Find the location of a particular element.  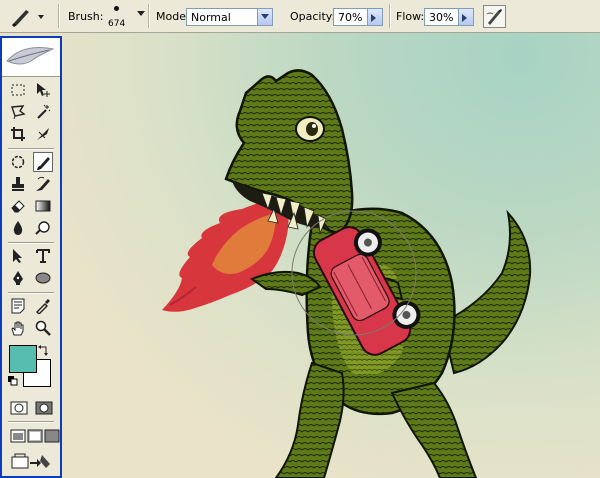

flow-label: Flow: is located at coordinates (410, 16).